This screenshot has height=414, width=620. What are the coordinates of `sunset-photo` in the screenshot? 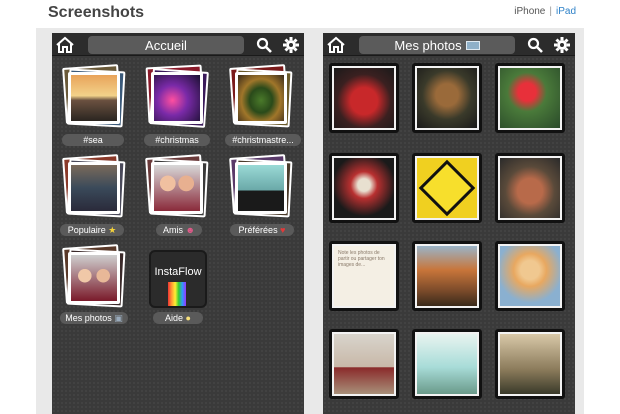 It's located at (94, 98).